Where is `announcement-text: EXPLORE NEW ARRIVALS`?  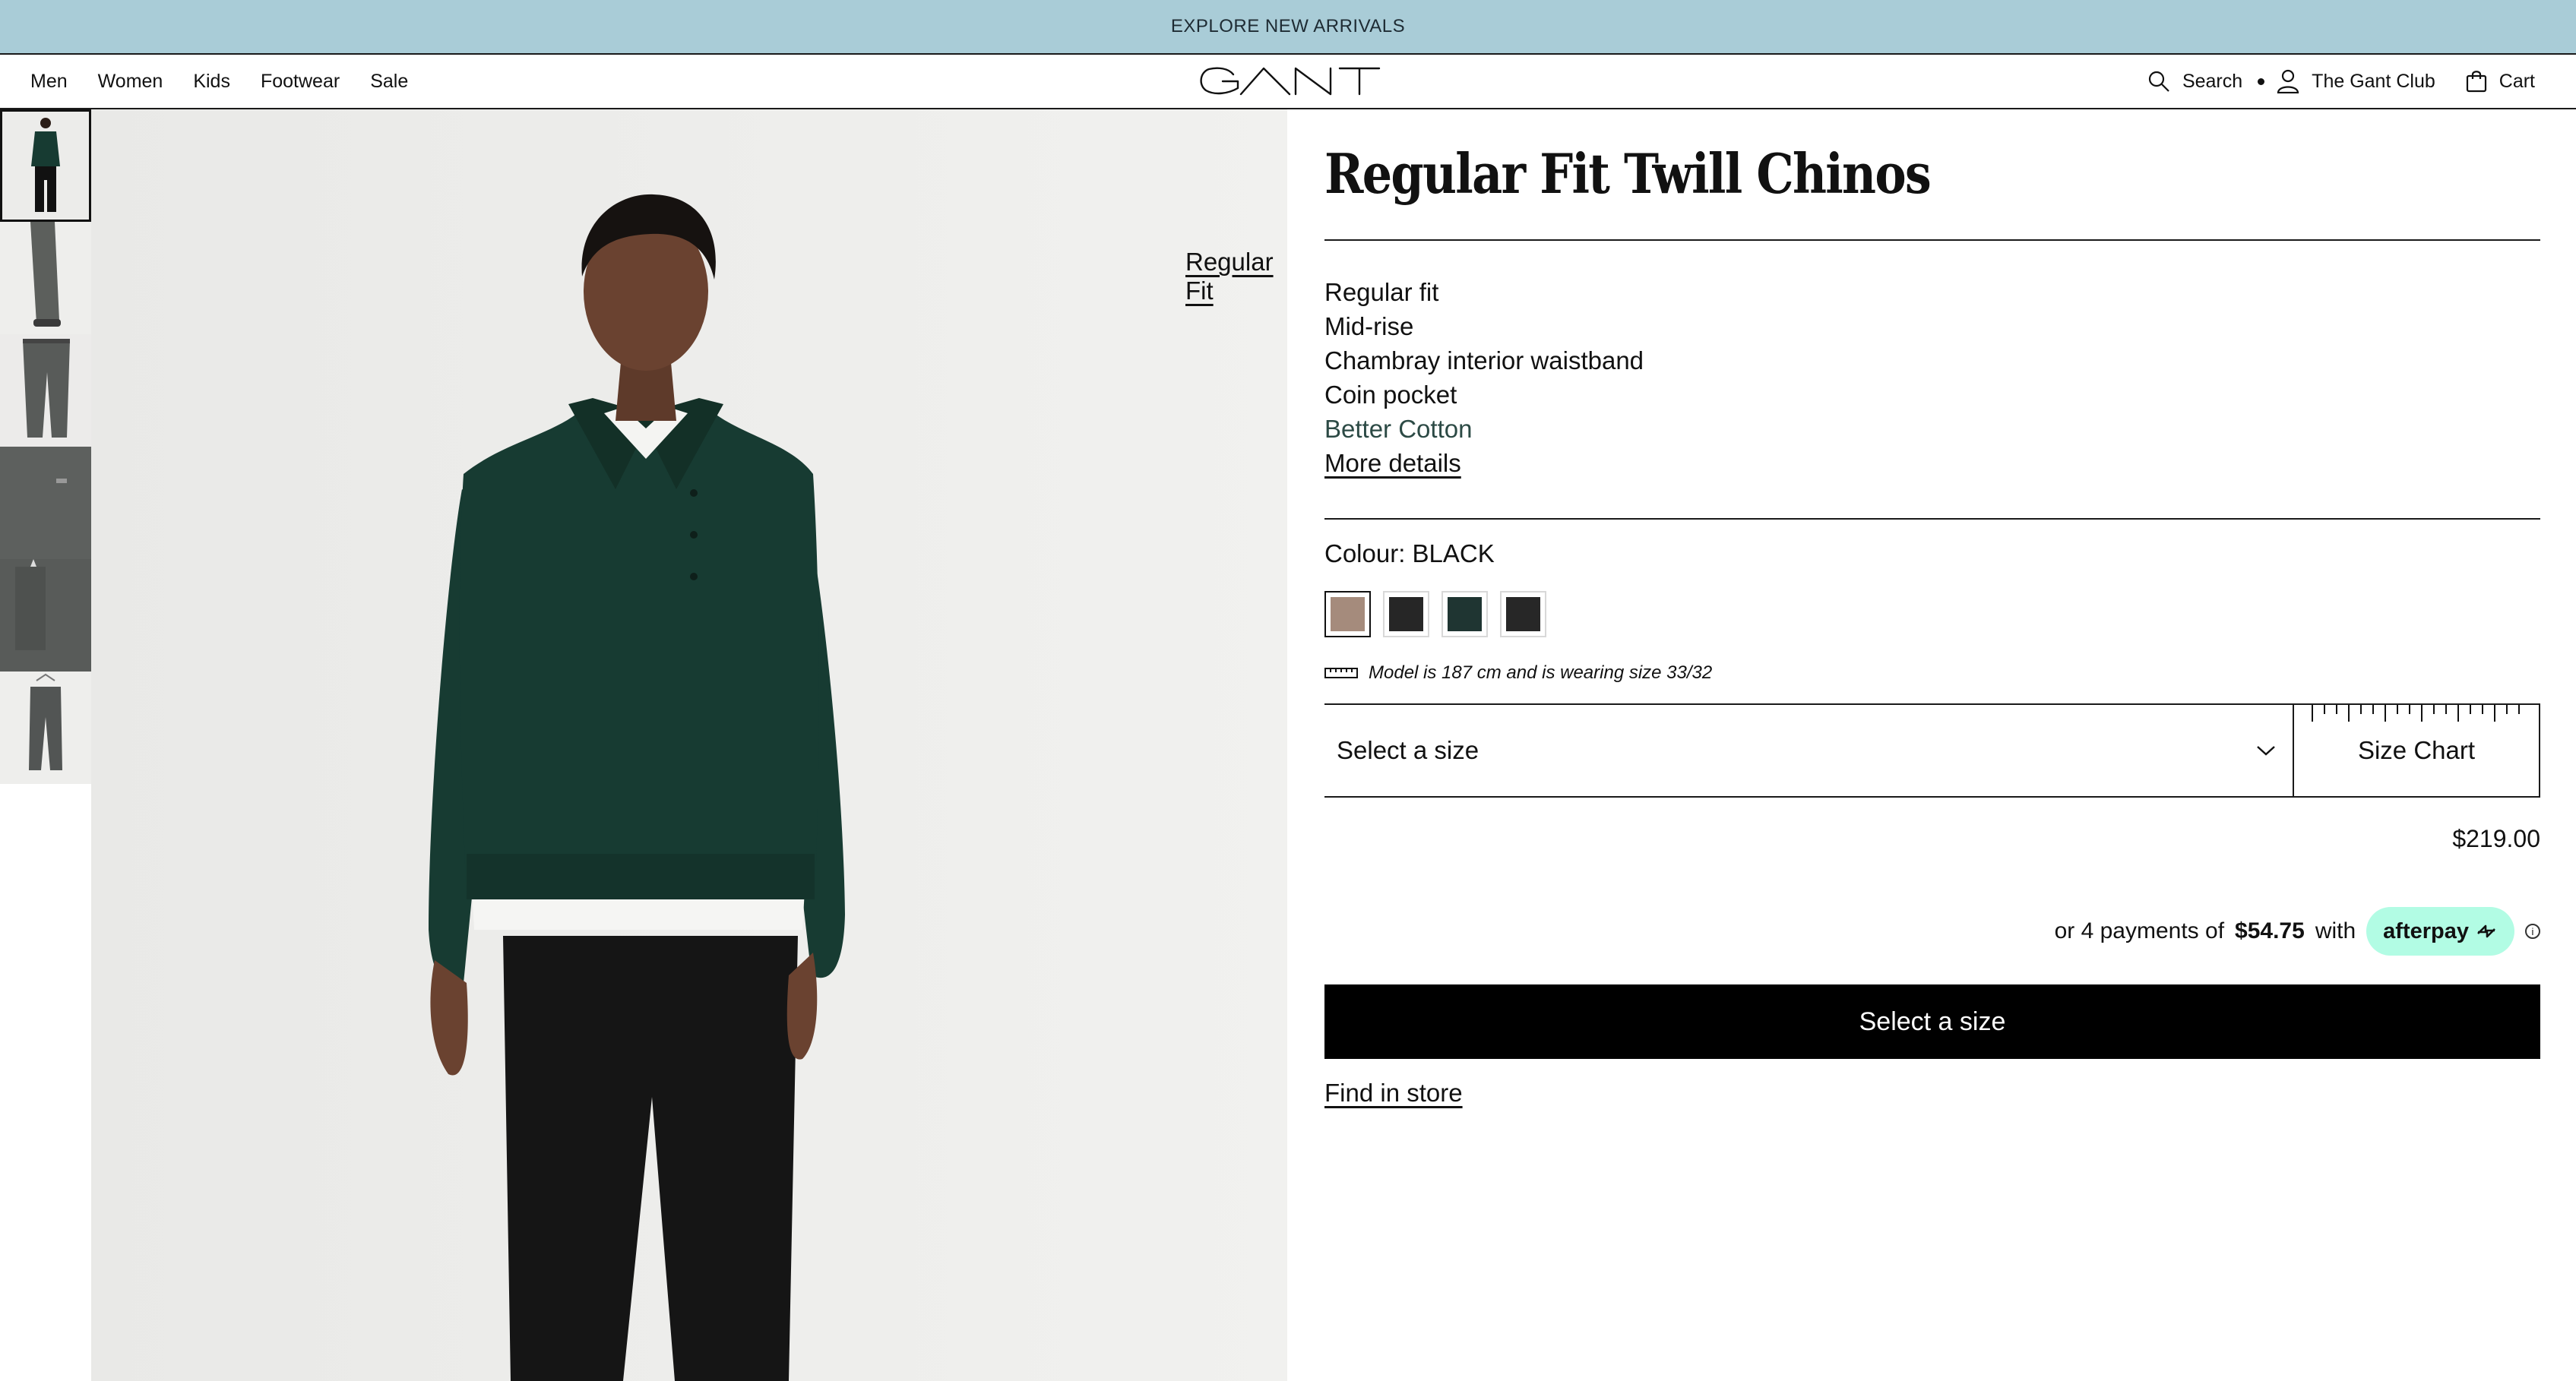
announcement-text: EXPLORE NEW ARRIVALS is located at coordinates (1288, 26).